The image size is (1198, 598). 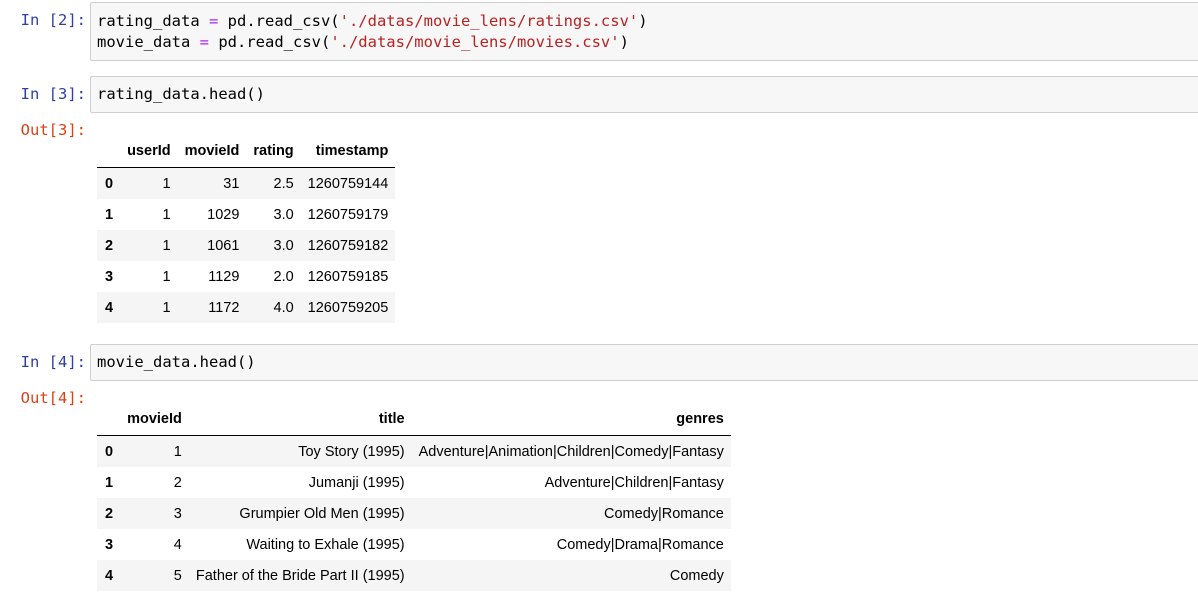 What do you see at coordinates (223, 214) in the screenshot?
I see `table-cell: 1029` at bounding box center [223, 214].